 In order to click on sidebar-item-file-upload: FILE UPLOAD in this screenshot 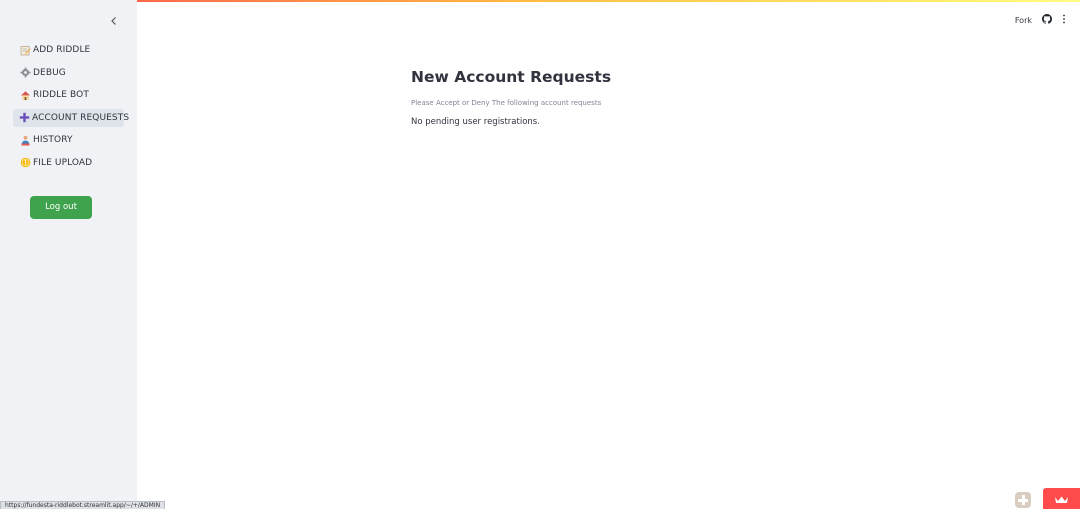, I will do `click(68, 163)`.